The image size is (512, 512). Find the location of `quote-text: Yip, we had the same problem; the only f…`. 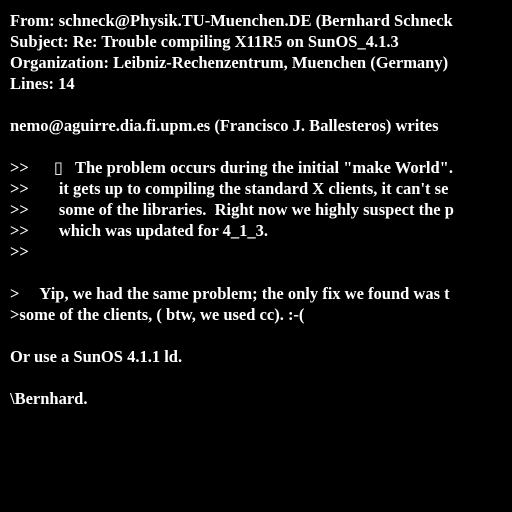

quote-text: Yip, we had the same problem; the only f… is located at coordinates (244, 293).